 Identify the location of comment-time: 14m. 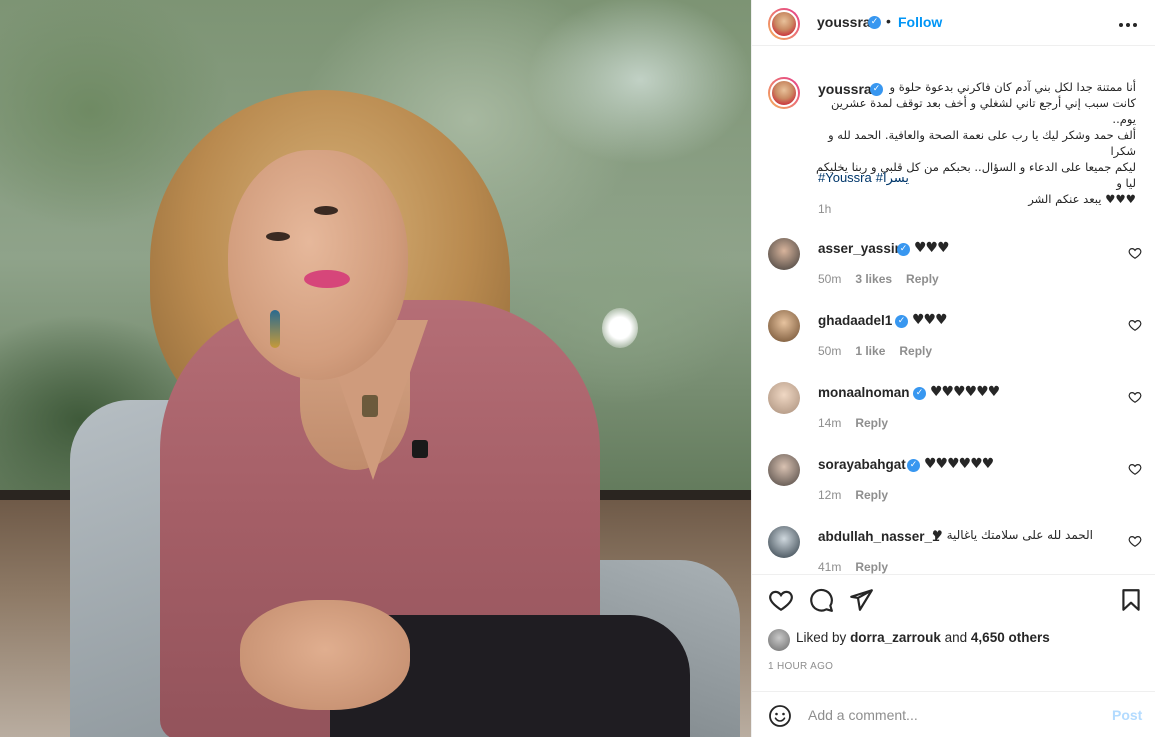
(830, 423).